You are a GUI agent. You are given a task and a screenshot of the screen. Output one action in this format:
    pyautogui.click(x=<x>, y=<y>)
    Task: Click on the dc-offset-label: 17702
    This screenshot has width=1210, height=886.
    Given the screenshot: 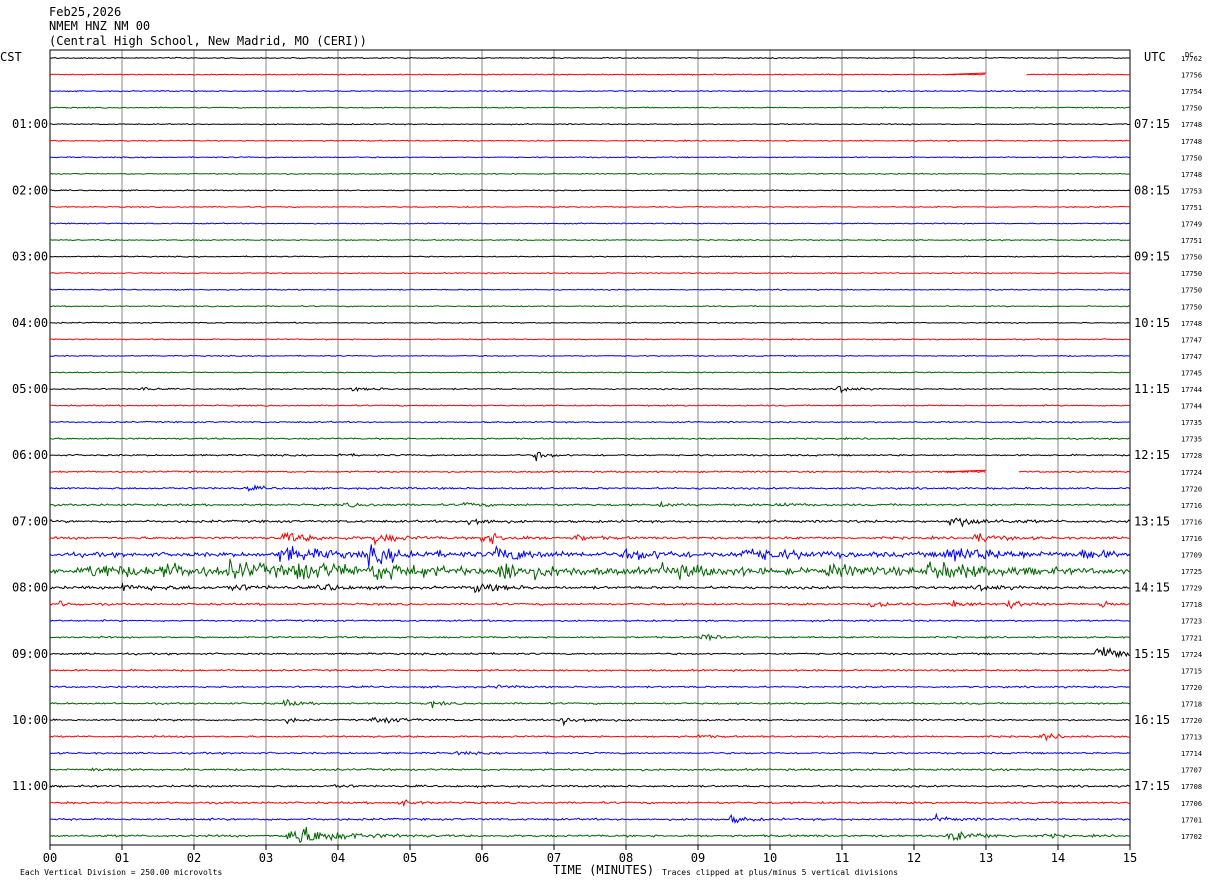 What is the action you would take?
    pyautogui.click(x=1191, y=837)
    